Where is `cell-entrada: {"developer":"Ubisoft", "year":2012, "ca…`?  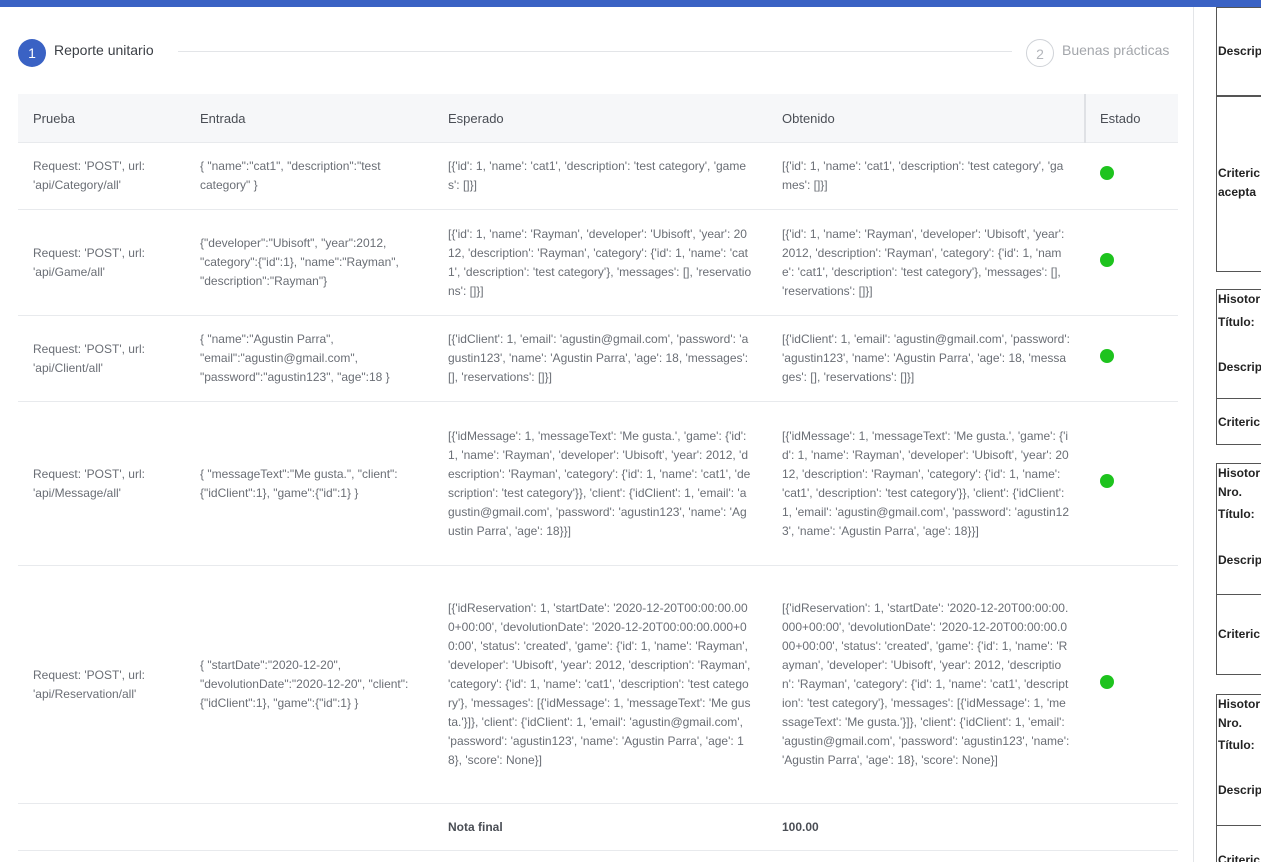
cell-entrada: {"developer":"Ubisoft", "year":2012, "ca… is located at coordinates (309, 262).